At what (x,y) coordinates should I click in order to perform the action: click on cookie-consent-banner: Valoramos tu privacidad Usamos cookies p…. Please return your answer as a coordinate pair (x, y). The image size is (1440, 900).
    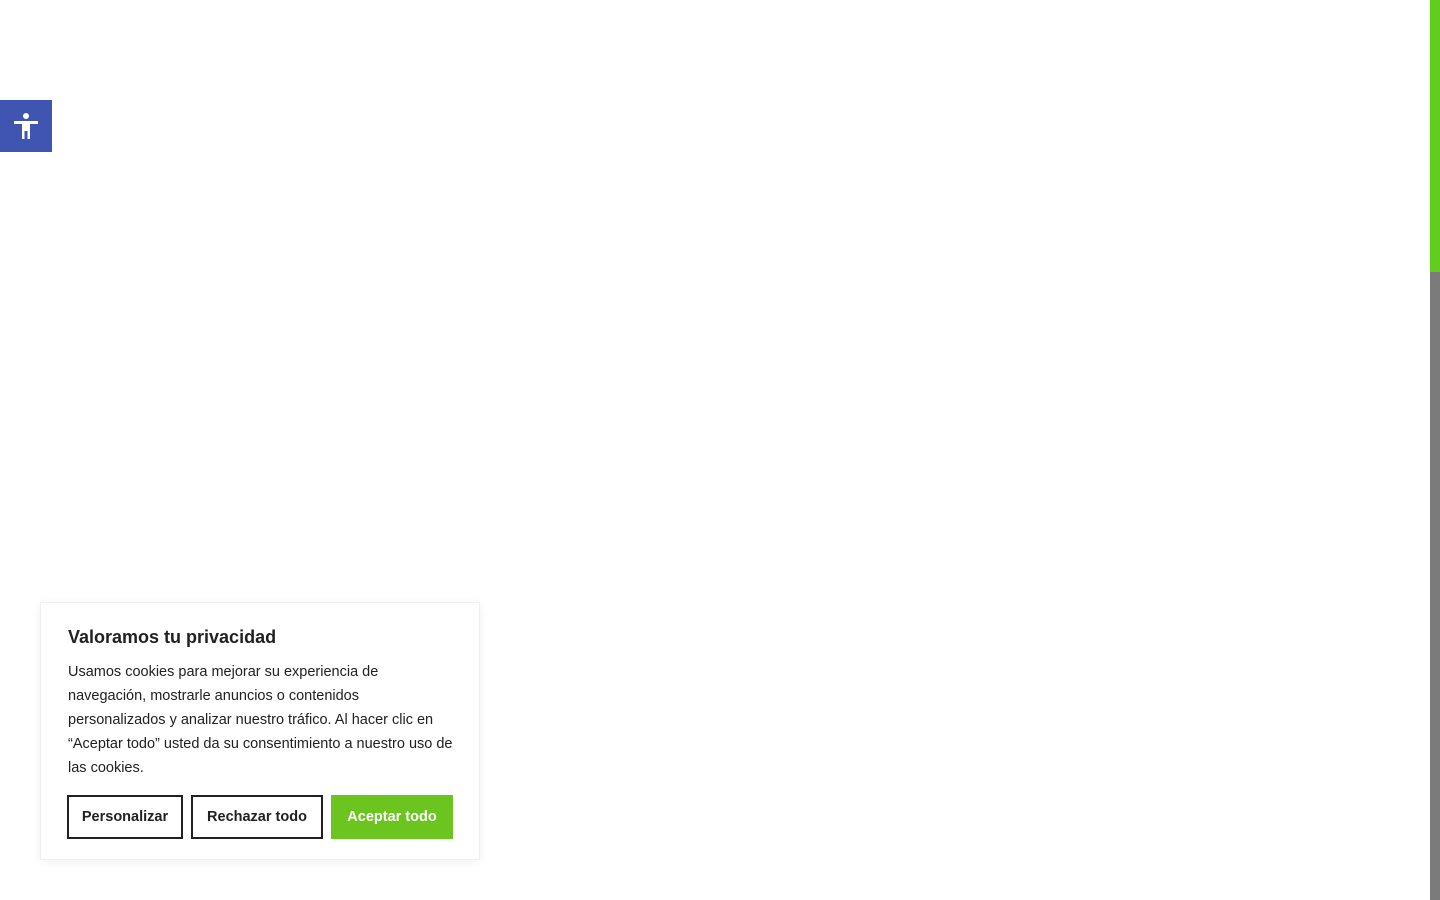
    Looking at the image, I should click on (260, 731).